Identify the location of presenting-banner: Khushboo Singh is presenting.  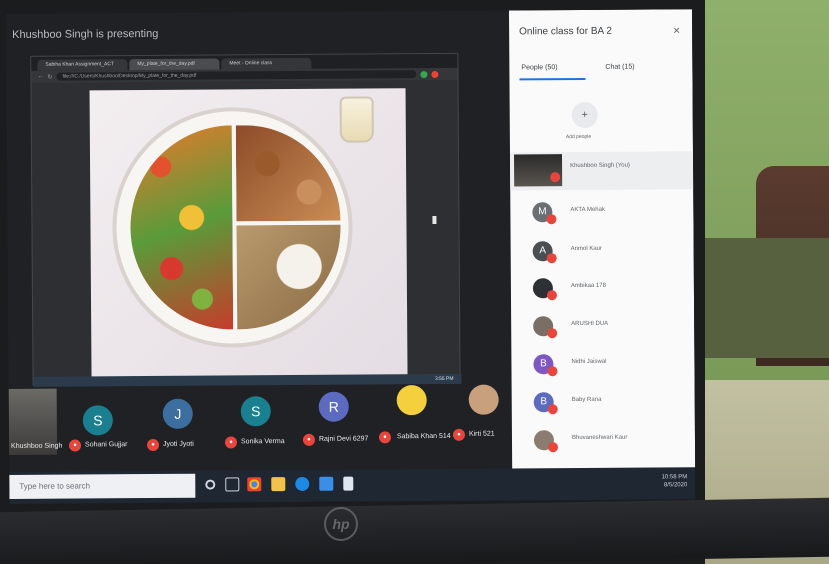
(85, 34).